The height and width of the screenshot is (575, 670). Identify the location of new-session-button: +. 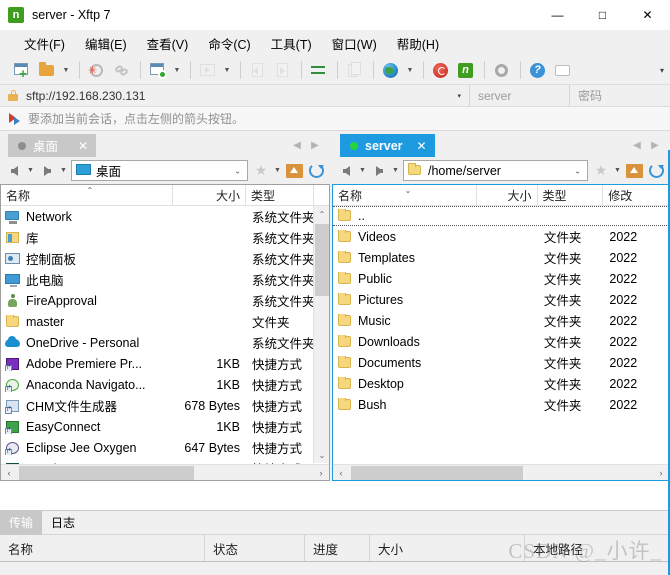
(22, 70).